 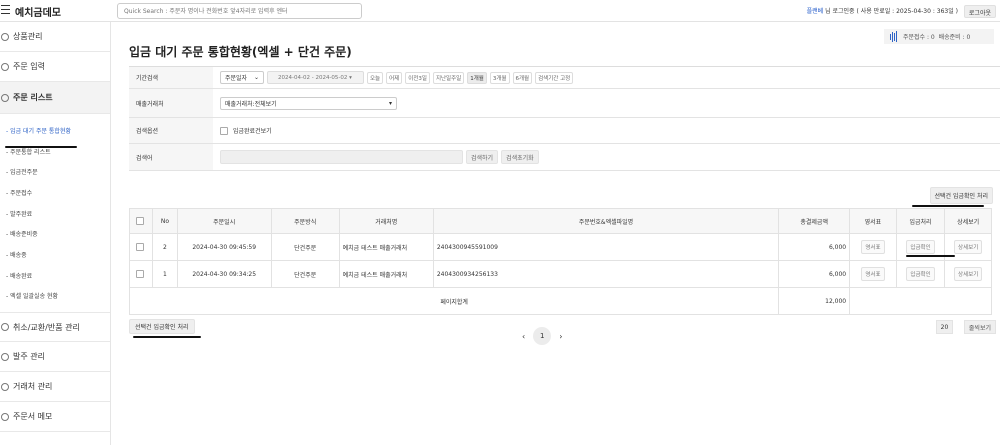 I want to click on search-button: 검색하기, so click(x=482, y=157).